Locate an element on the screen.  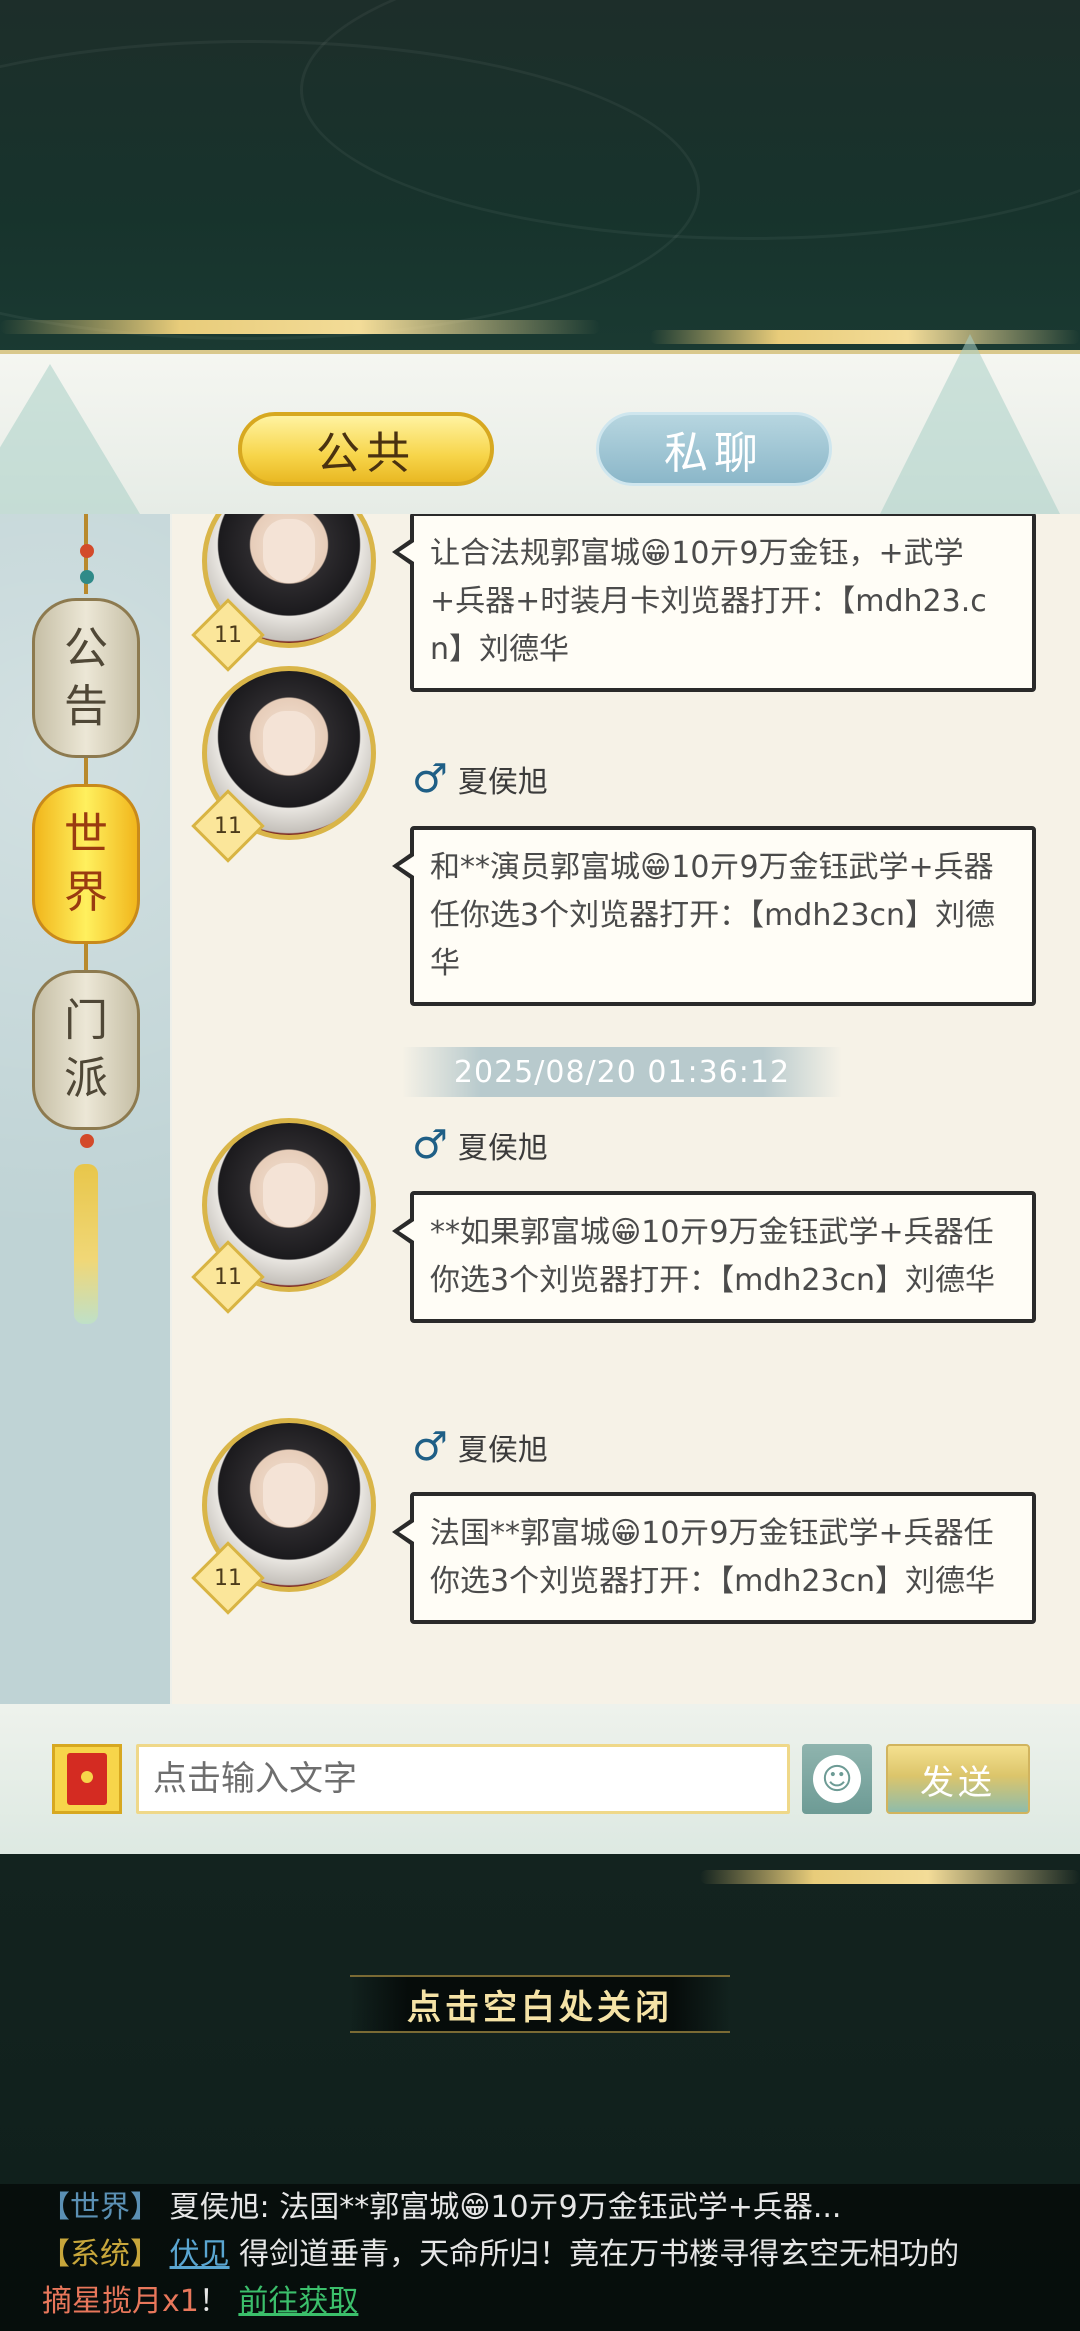
red-packet-button is located at coordinates (87, 1779).